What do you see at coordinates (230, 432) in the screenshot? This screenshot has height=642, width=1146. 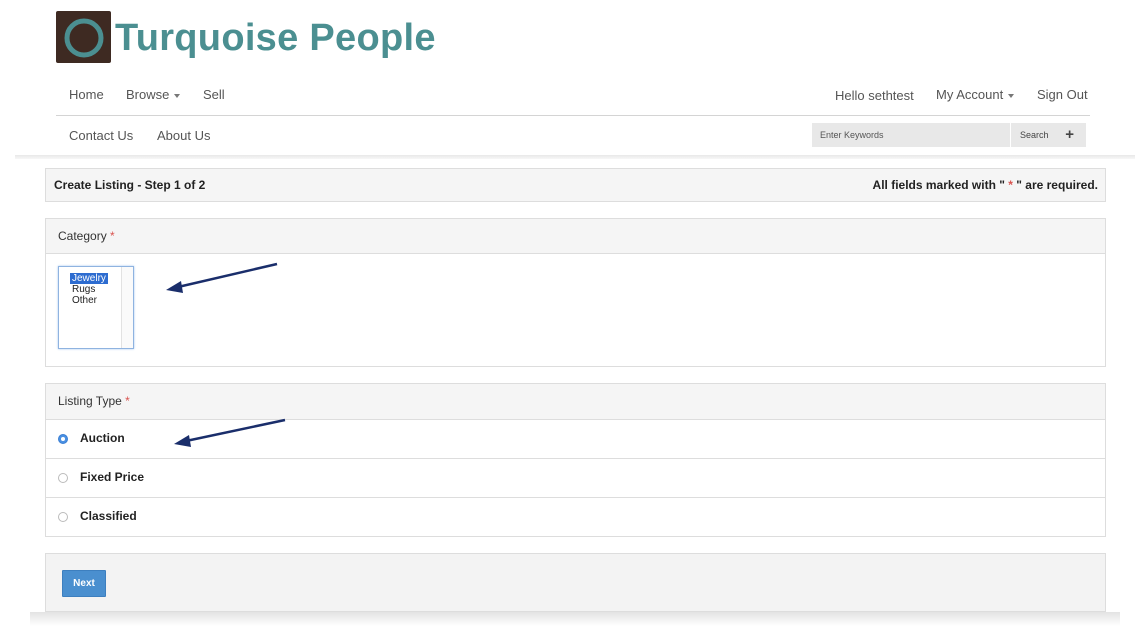 I see `arrow-to-auction-icon` at bounding box center [230, 432].